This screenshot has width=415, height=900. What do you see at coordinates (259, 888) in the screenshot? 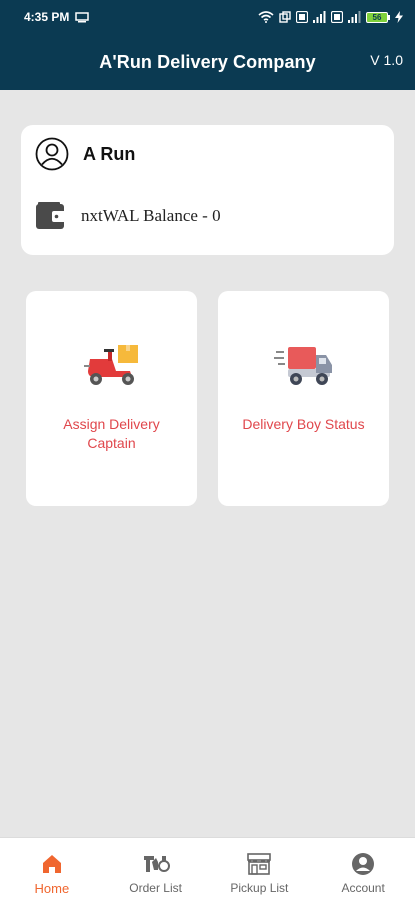
I see `nav-label-pickup-list: Pickup List` at bounding box center [259, 888].